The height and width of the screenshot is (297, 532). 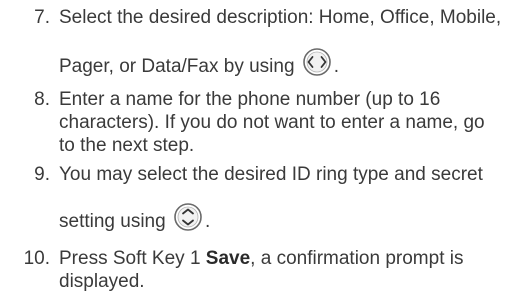 I want to click on step-text: Pager, or Data/Fax by using, so click(x=177, y=67).